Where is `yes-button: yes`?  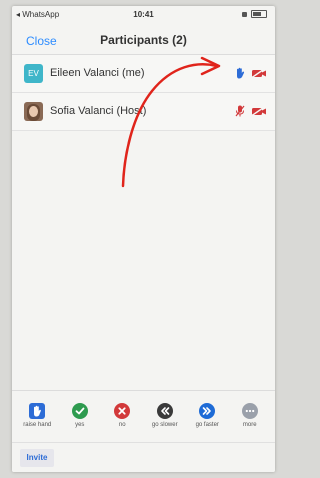
yes-button: yes is located at coordinates (80, 415).